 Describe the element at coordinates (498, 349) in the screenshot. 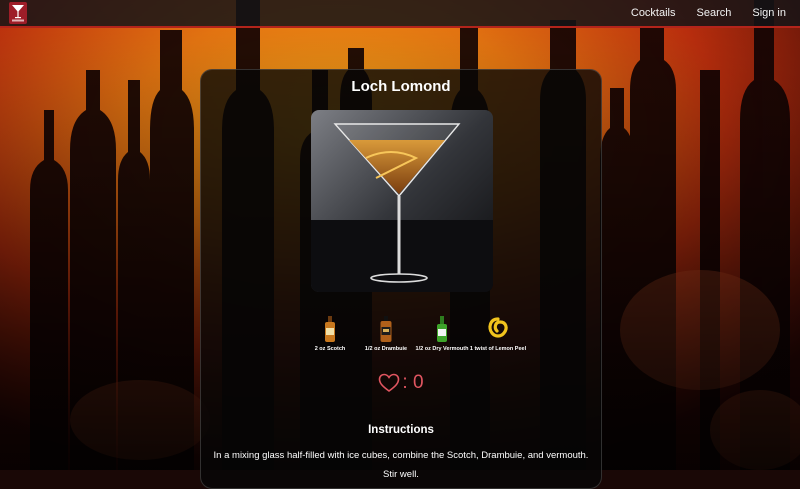

I see `ingredient-label: 1 twist of Lemon Peel` at that location.